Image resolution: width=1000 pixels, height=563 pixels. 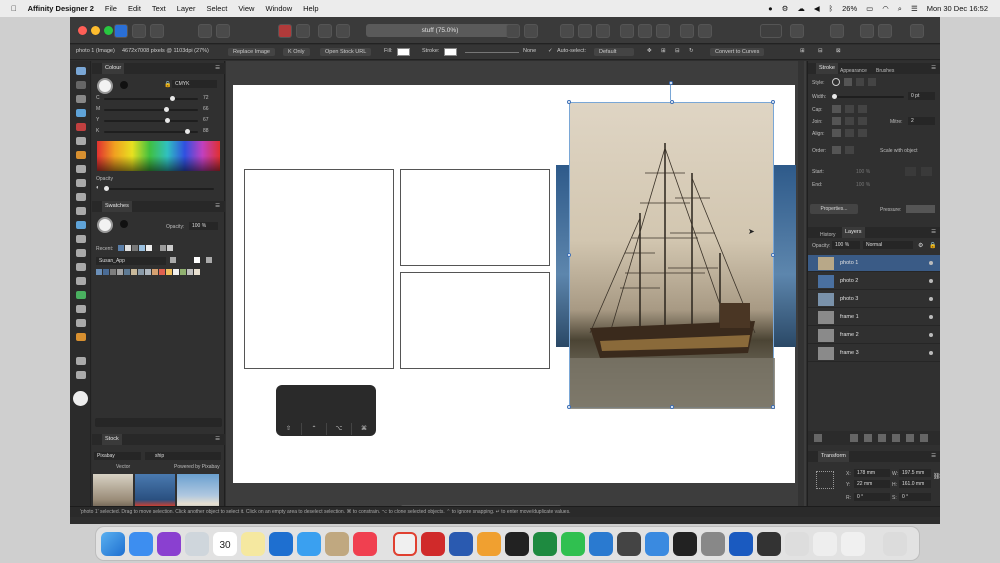 I want to click on insert-icon, so click(x=687, y=31).